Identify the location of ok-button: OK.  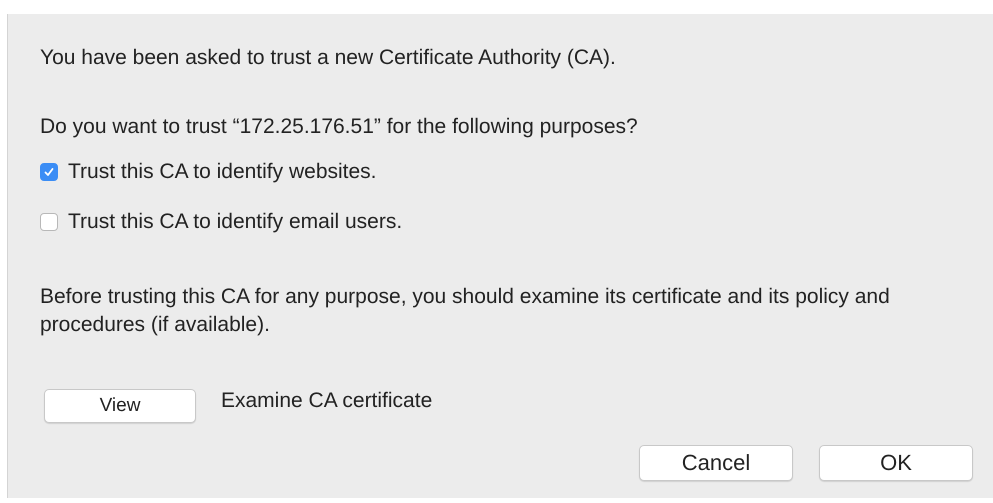
(896, 463).